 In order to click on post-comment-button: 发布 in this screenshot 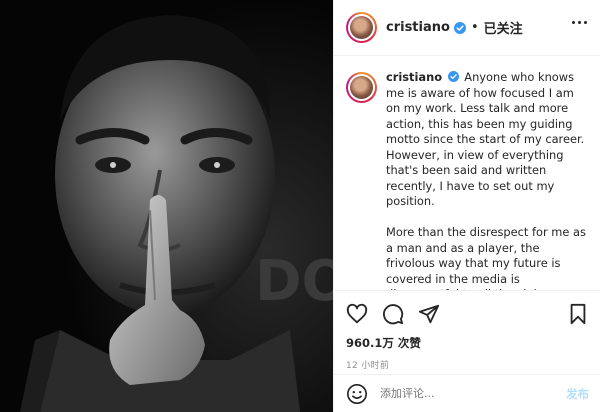, I will do `click(577, 394)`.